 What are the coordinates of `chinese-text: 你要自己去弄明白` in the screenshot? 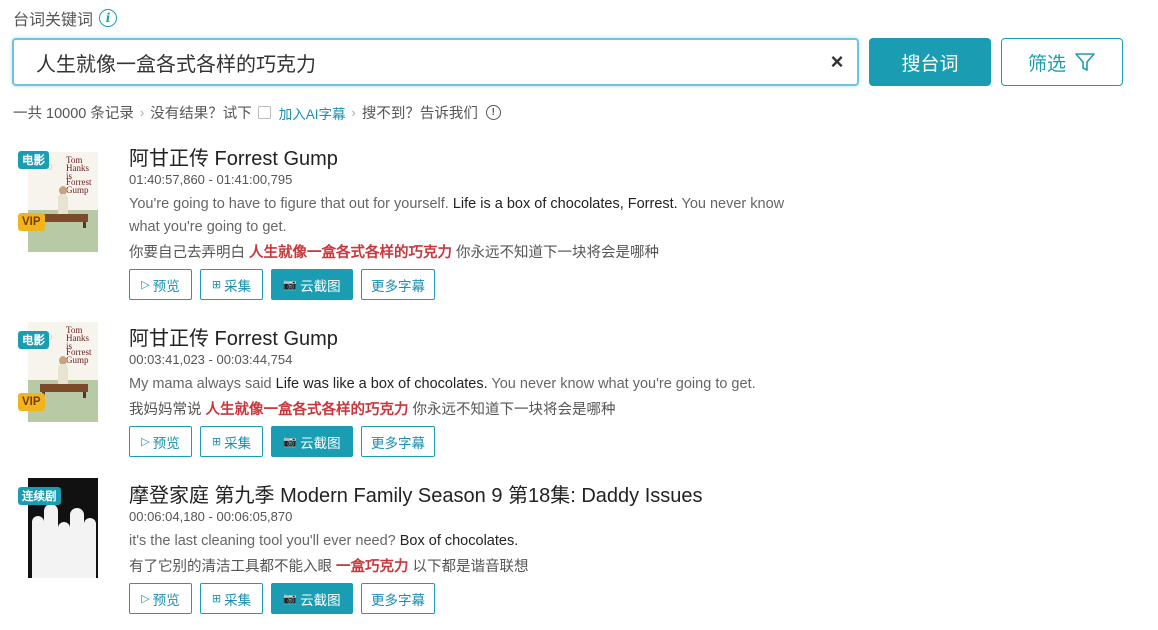 It's located at (189, 253).